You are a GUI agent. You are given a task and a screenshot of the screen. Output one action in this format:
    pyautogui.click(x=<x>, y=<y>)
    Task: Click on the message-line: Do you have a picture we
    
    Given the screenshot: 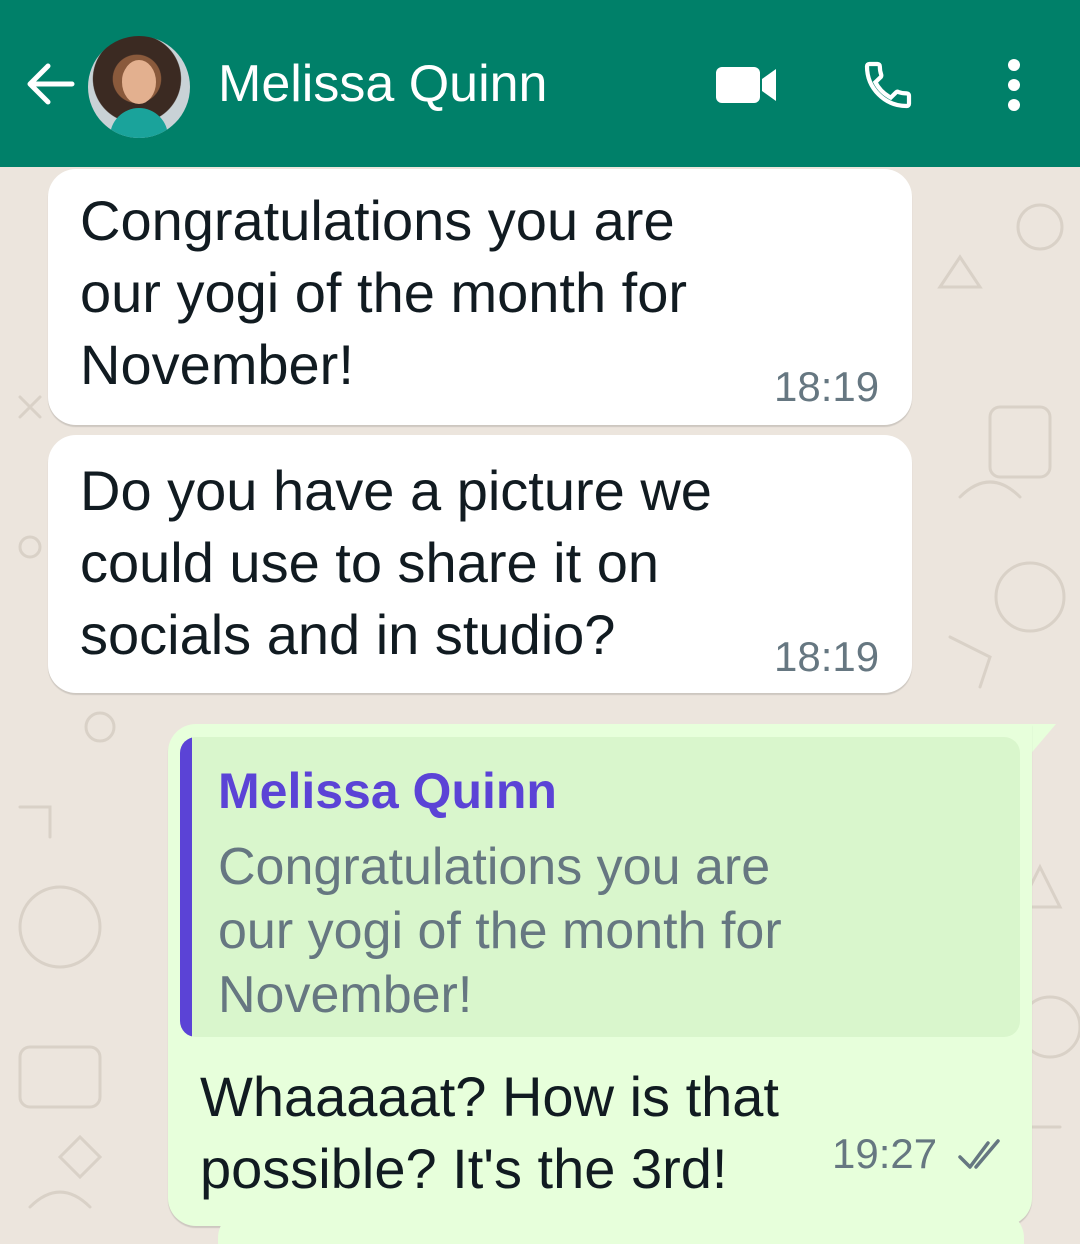 What is the action you would take?
    pyautogui.click(x=396, y=490)
    